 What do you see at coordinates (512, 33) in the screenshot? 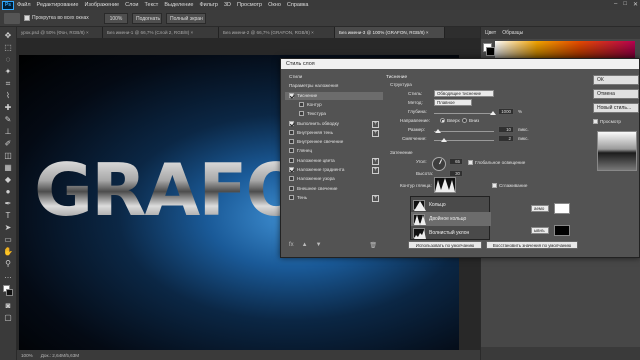
I see `tab-swatches: Образцы` at bounding box center [512, 33].